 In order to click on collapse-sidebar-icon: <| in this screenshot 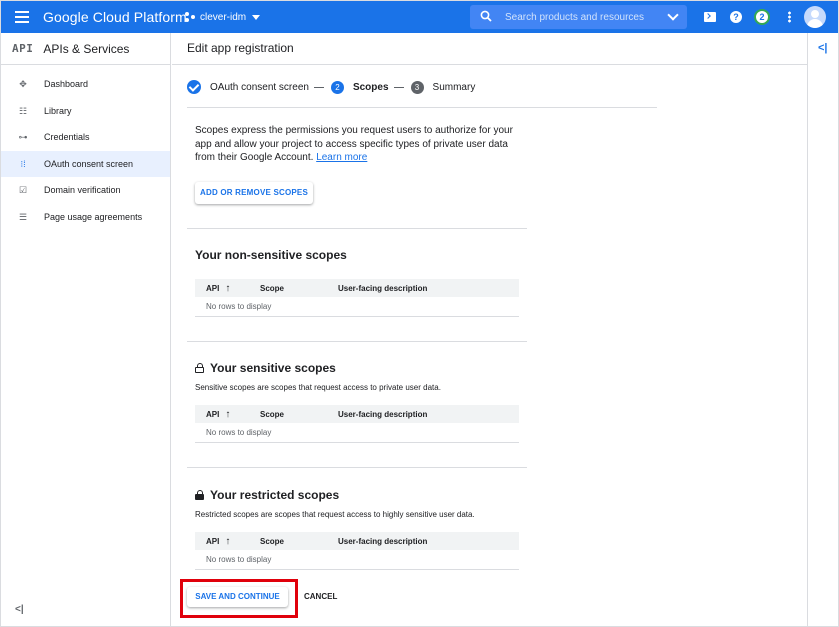, I will do `click(19, 609)`.